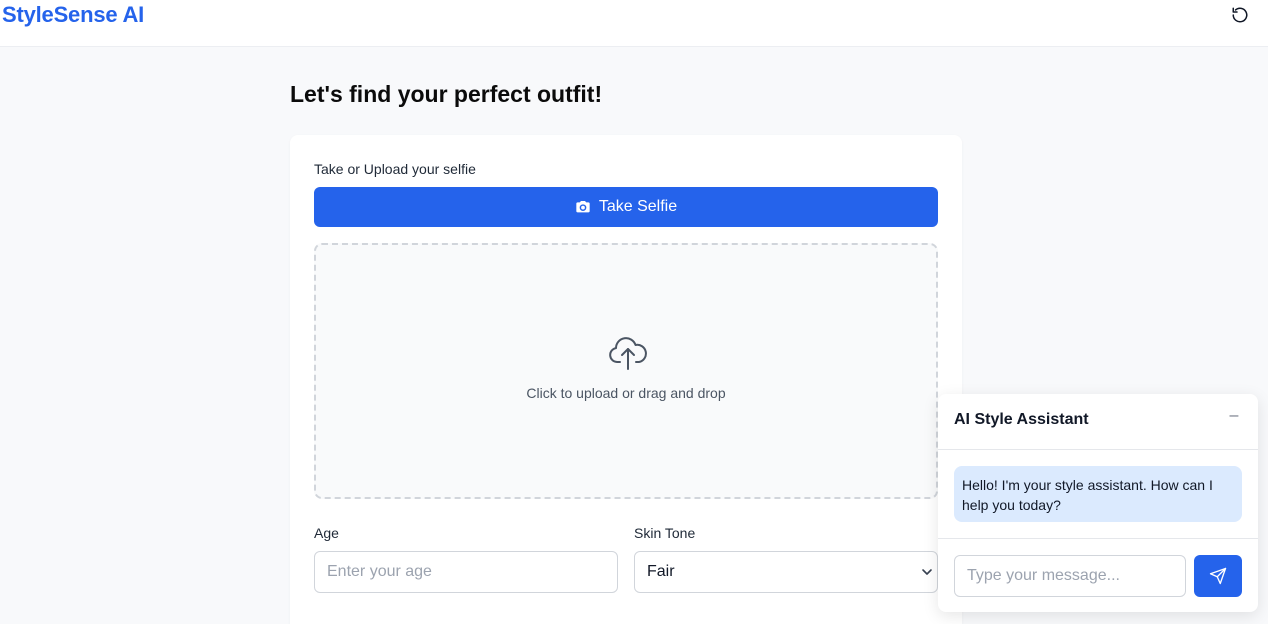 This screenshot has height=624, width=1268. Describe the element at coordinates (466, 572) in the screenshot. I see `age-input: Enter your age` at that location.